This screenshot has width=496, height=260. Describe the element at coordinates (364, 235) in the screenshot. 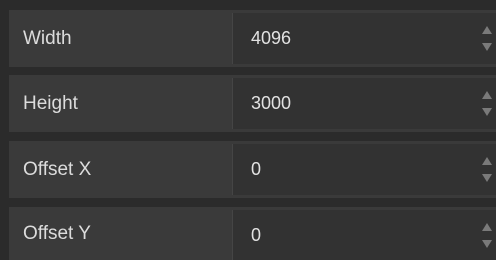

I see `offset-y-field: 0` at that location.